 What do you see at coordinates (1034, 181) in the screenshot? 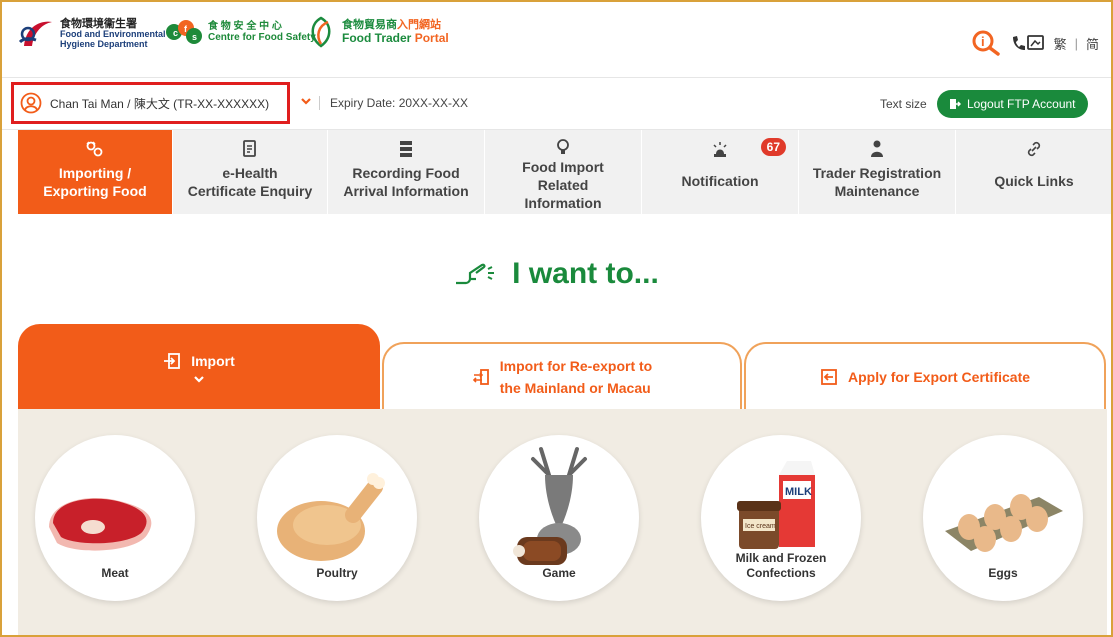
I see `nav-label-line: Quick Links` at bounding box center [1034, 181].